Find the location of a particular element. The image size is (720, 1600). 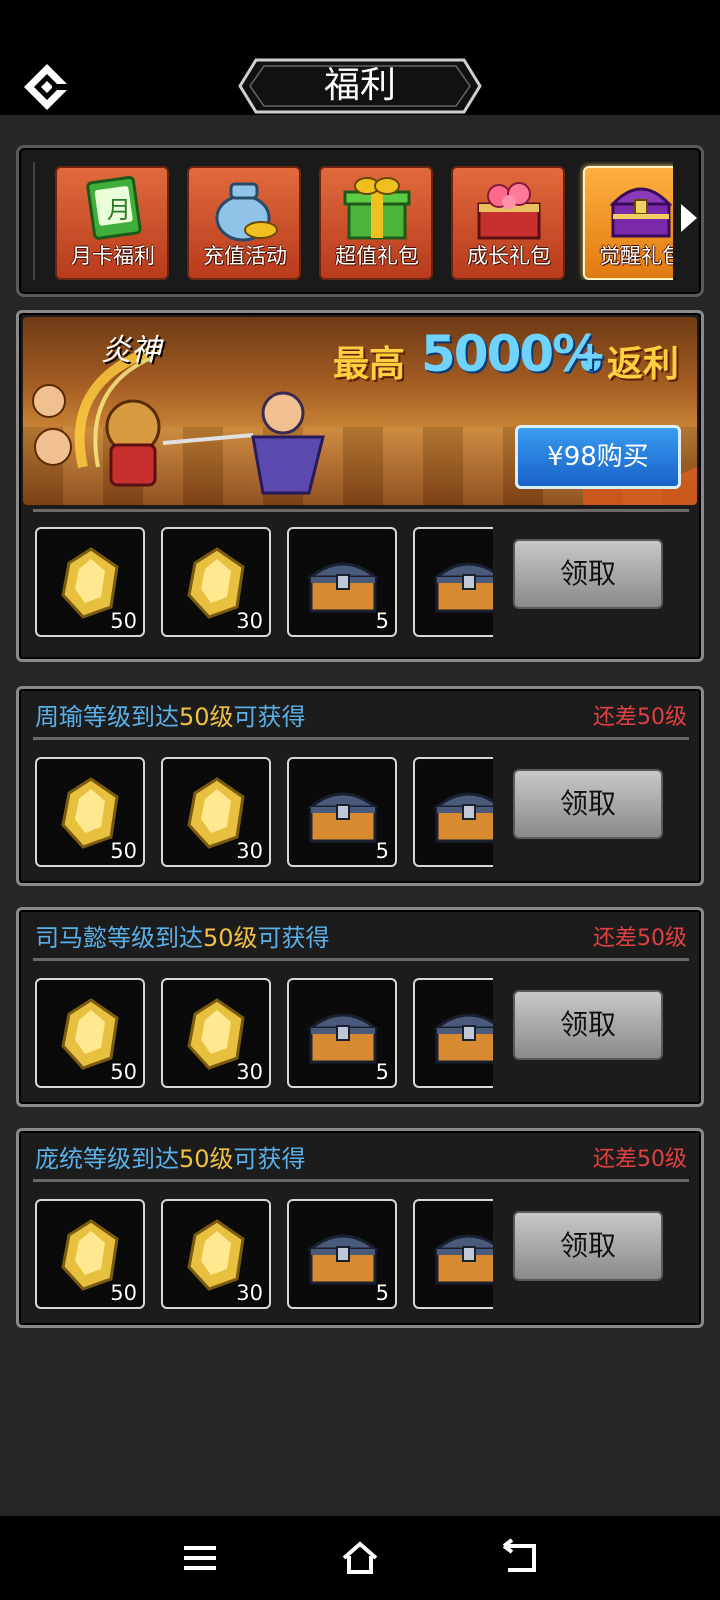

banner-hero-tag: 炎神 is located at coordinates (131, 350).